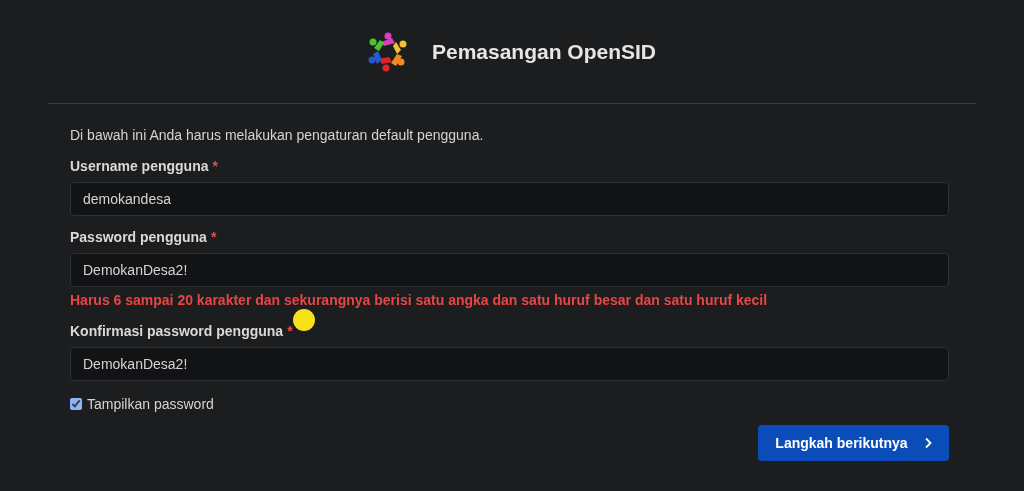 The height and width of the screenshot is (491, 1024). What do you see at coordinates (304, 320) in the screenshot?
I see `cursor-highlight-icon` at bounding box center [304, 320].